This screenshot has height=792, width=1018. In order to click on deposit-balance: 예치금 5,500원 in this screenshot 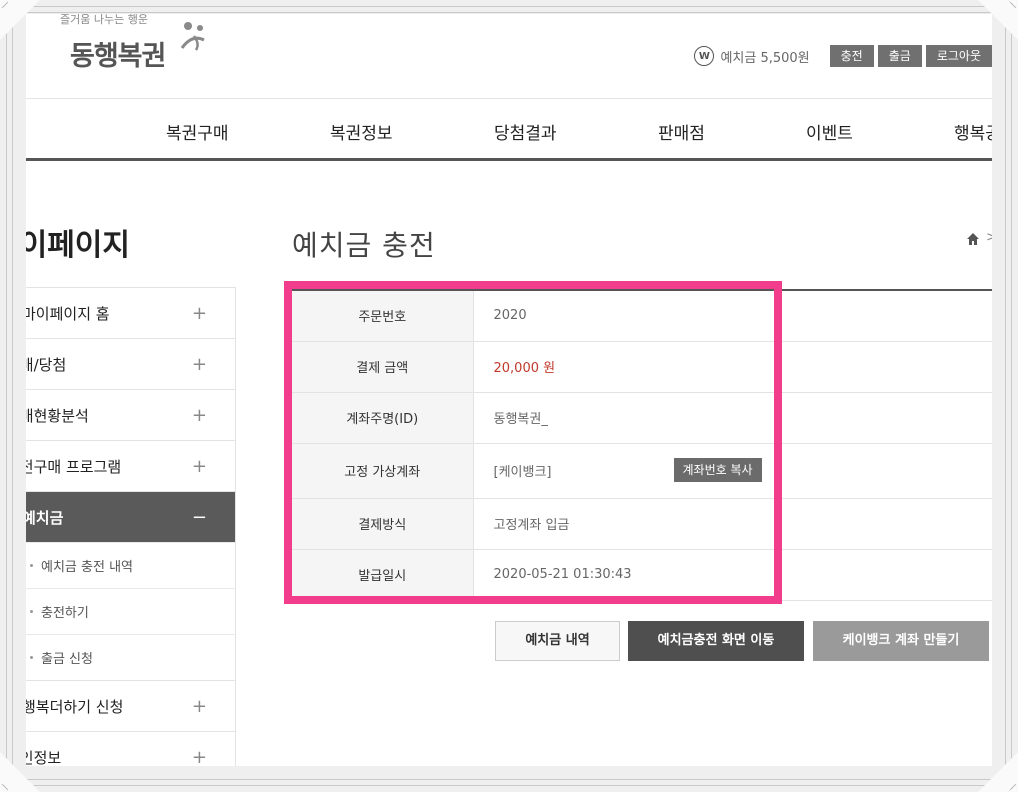, I will do `click(765, 58)`.